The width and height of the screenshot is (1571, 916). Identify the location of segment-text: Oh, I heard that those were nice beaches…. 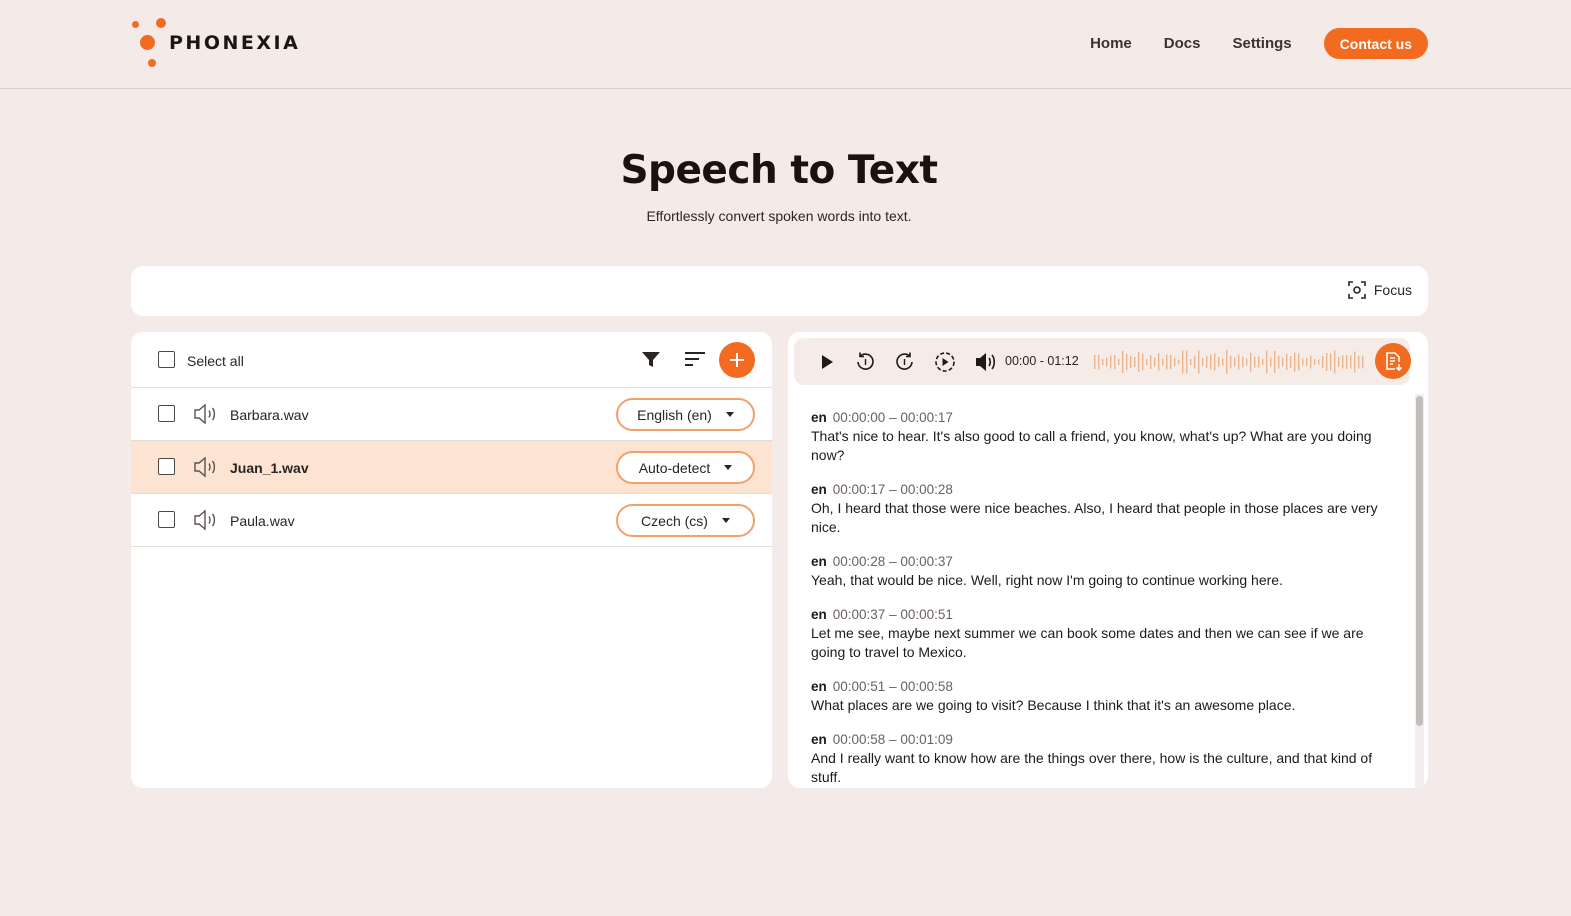
(1094, 517).